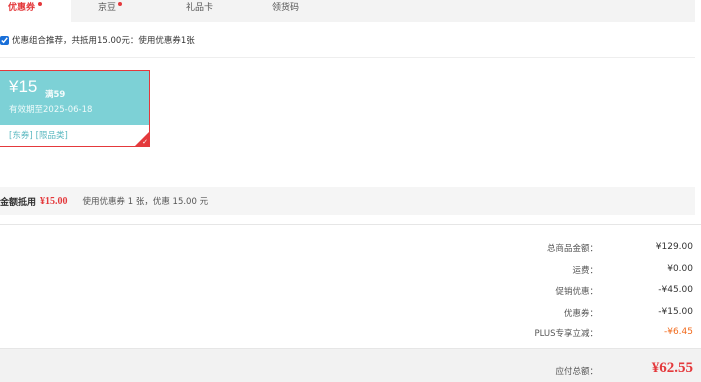 This screenshot has width=701, height=382. Describe the element at coordinates (23, 86) in the screenshot. I see `coupon-amount: ¥15` at that location.